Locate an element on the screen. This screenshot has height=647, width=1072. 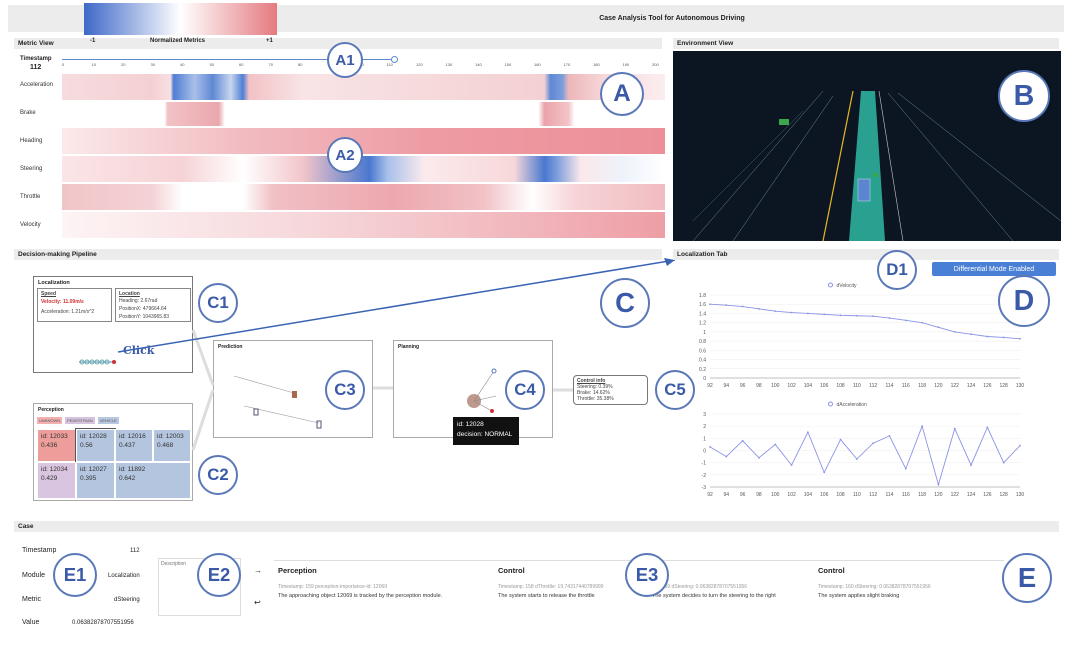
x-tick-label: 108 is located at coordinates (840, 495).